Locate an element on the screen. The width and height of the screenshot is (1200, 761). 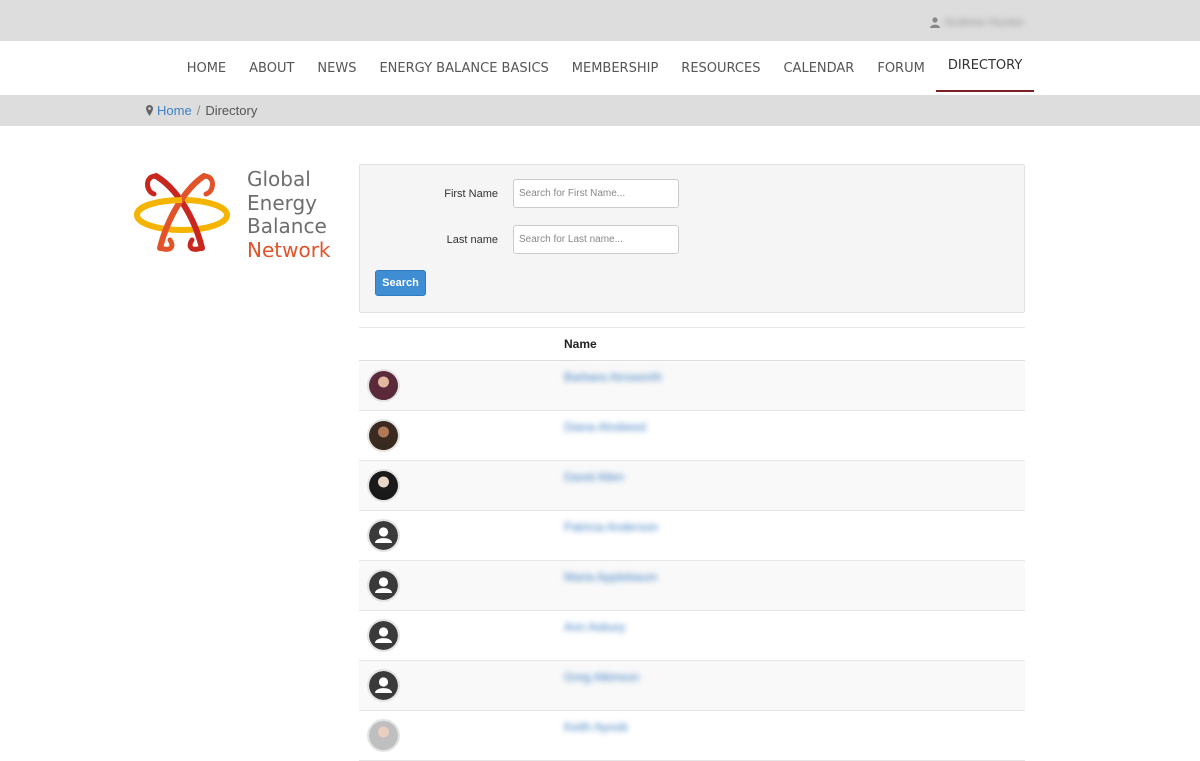
first-name-row: First Name is located at coordinates (519, 193).